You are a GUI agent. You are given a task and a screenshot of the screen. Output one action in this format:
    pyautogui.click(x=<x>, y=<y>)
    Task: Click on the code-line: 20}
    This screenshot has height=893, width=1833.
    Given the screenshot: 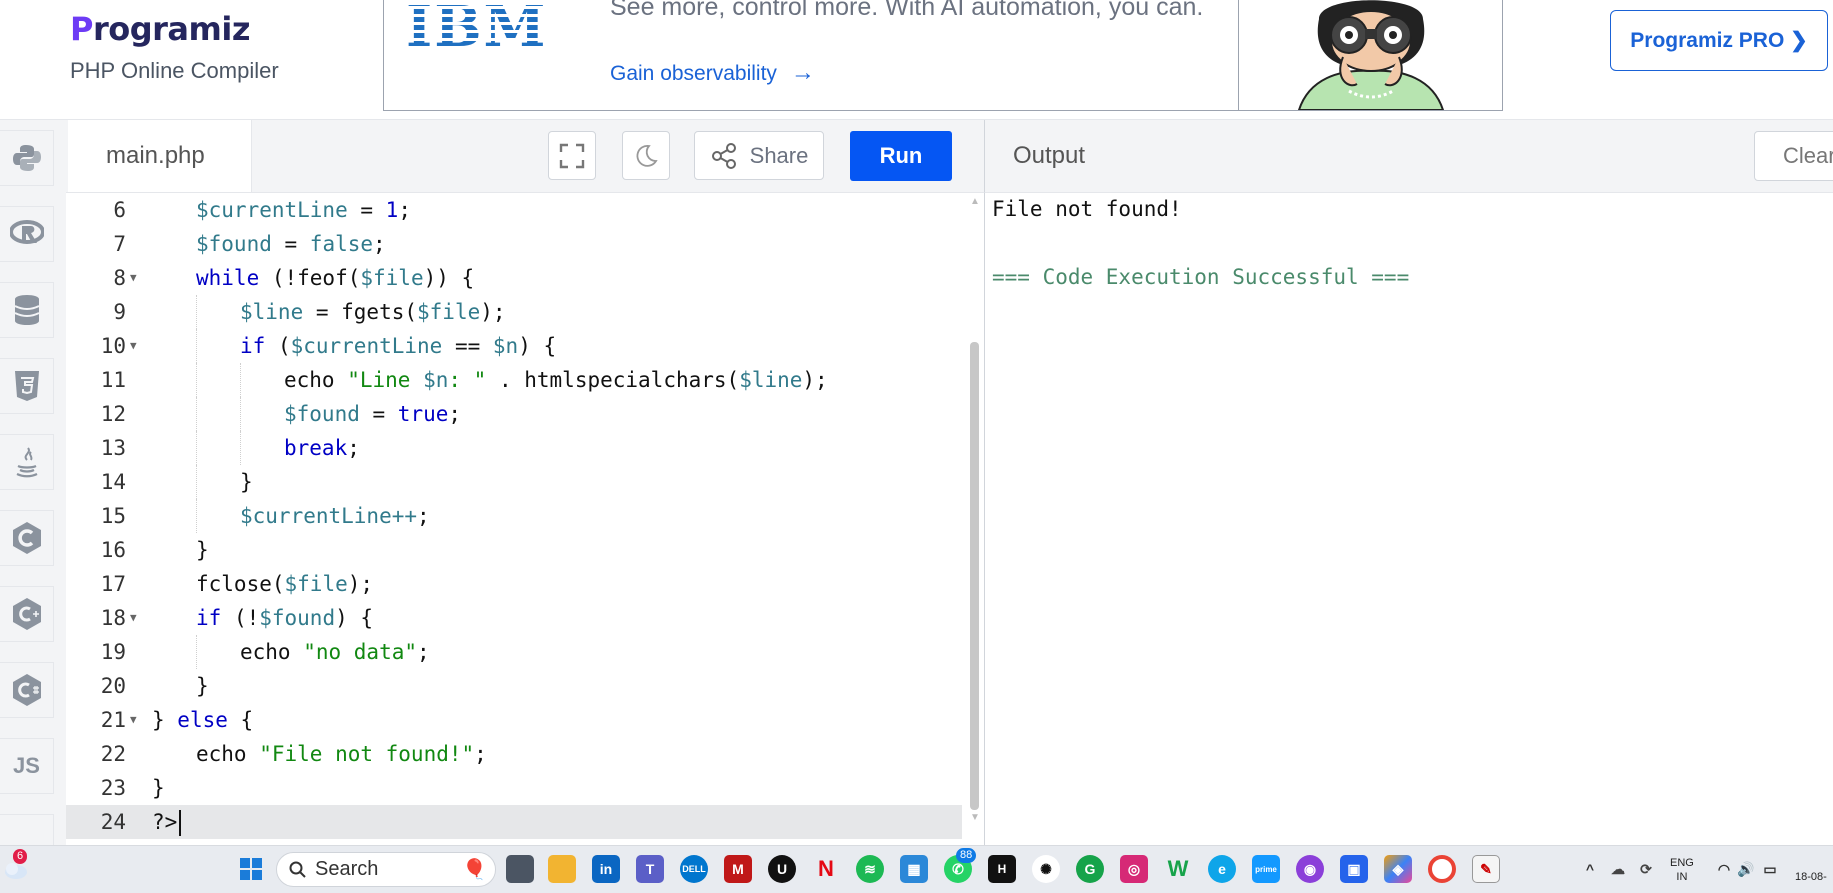 What is the action you would take?
    pyautogui.click(x=514, y=686)
    